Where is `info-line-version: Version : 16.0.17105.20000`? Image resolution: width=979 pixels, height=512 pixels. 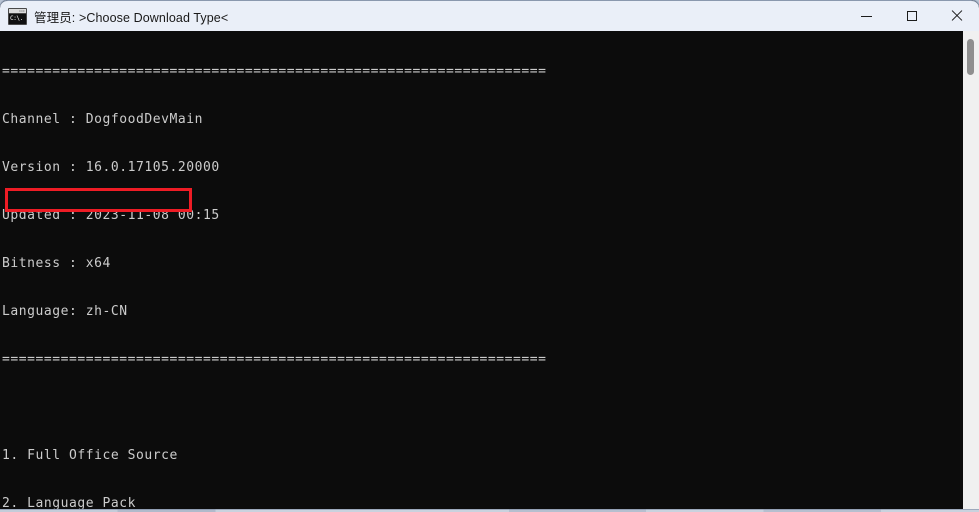 info-line-version: Version : 16.0.17105.20000 is located at coordinates (111, 167).